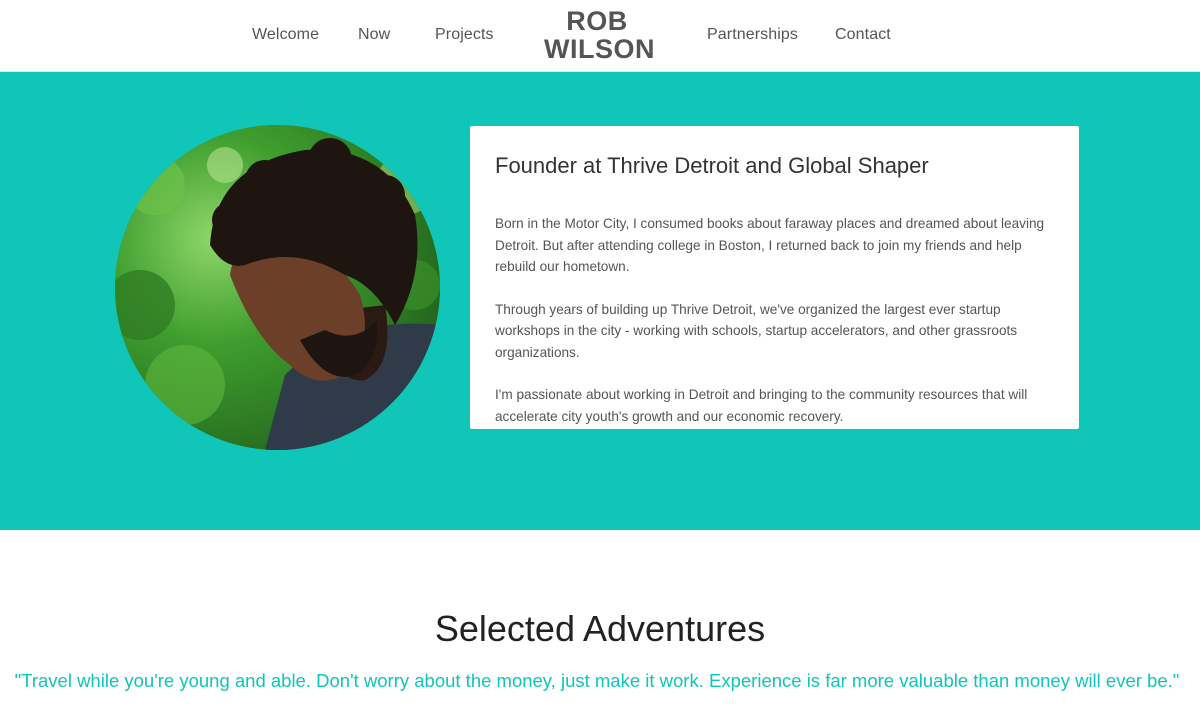 Image resolution: width=1200 pixels, height=717 pixels. Describe the element at coordinates (374, 35) in the screenshot. I see `nav-now: Now` at that location.